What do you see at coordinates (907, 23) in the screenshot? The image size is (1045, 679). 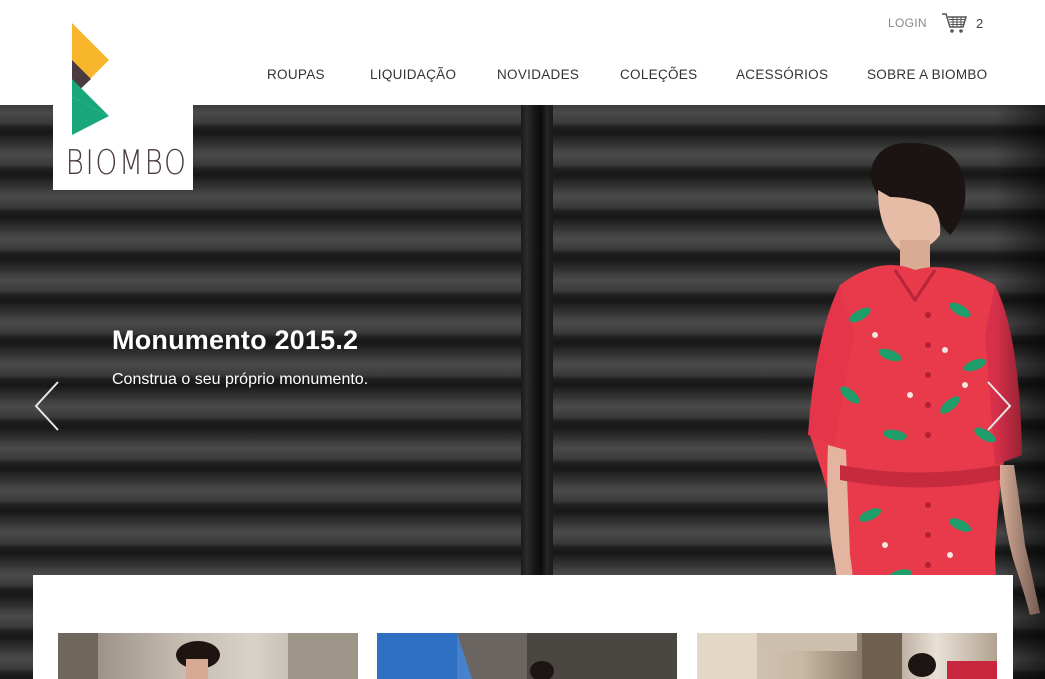 I see `login-link: LOGIN` at bounding box center [907, 23].